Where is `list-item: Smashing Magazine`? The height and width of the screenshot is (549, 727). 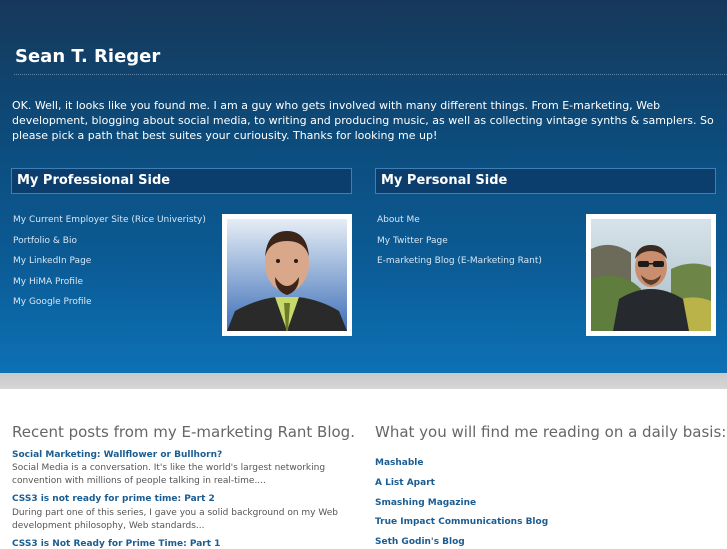
list-item: Smashing Magazine is located at coordinates (461, 500).